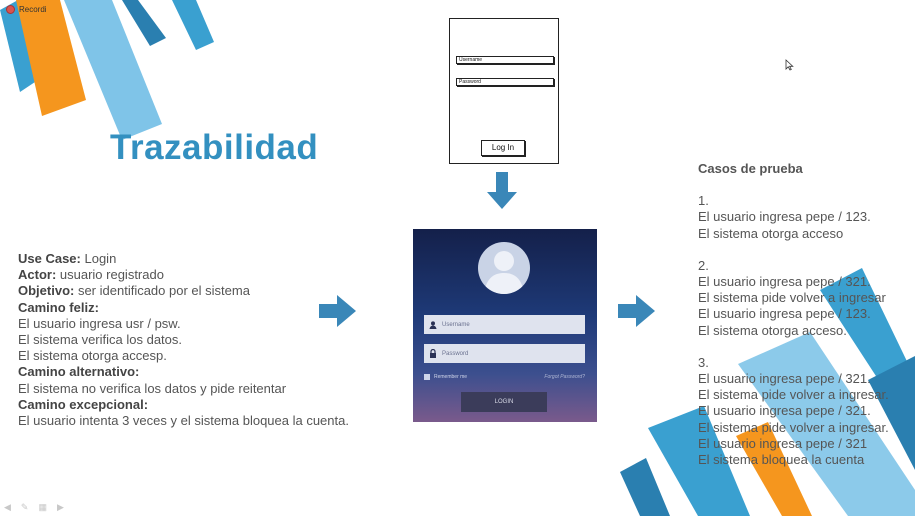 This screenshot has height=516, width=915. What do you see at coordinates (505, 82) in the screenshot?
I see `wireframe-password-field: Password` at bounding box center [505, 82].